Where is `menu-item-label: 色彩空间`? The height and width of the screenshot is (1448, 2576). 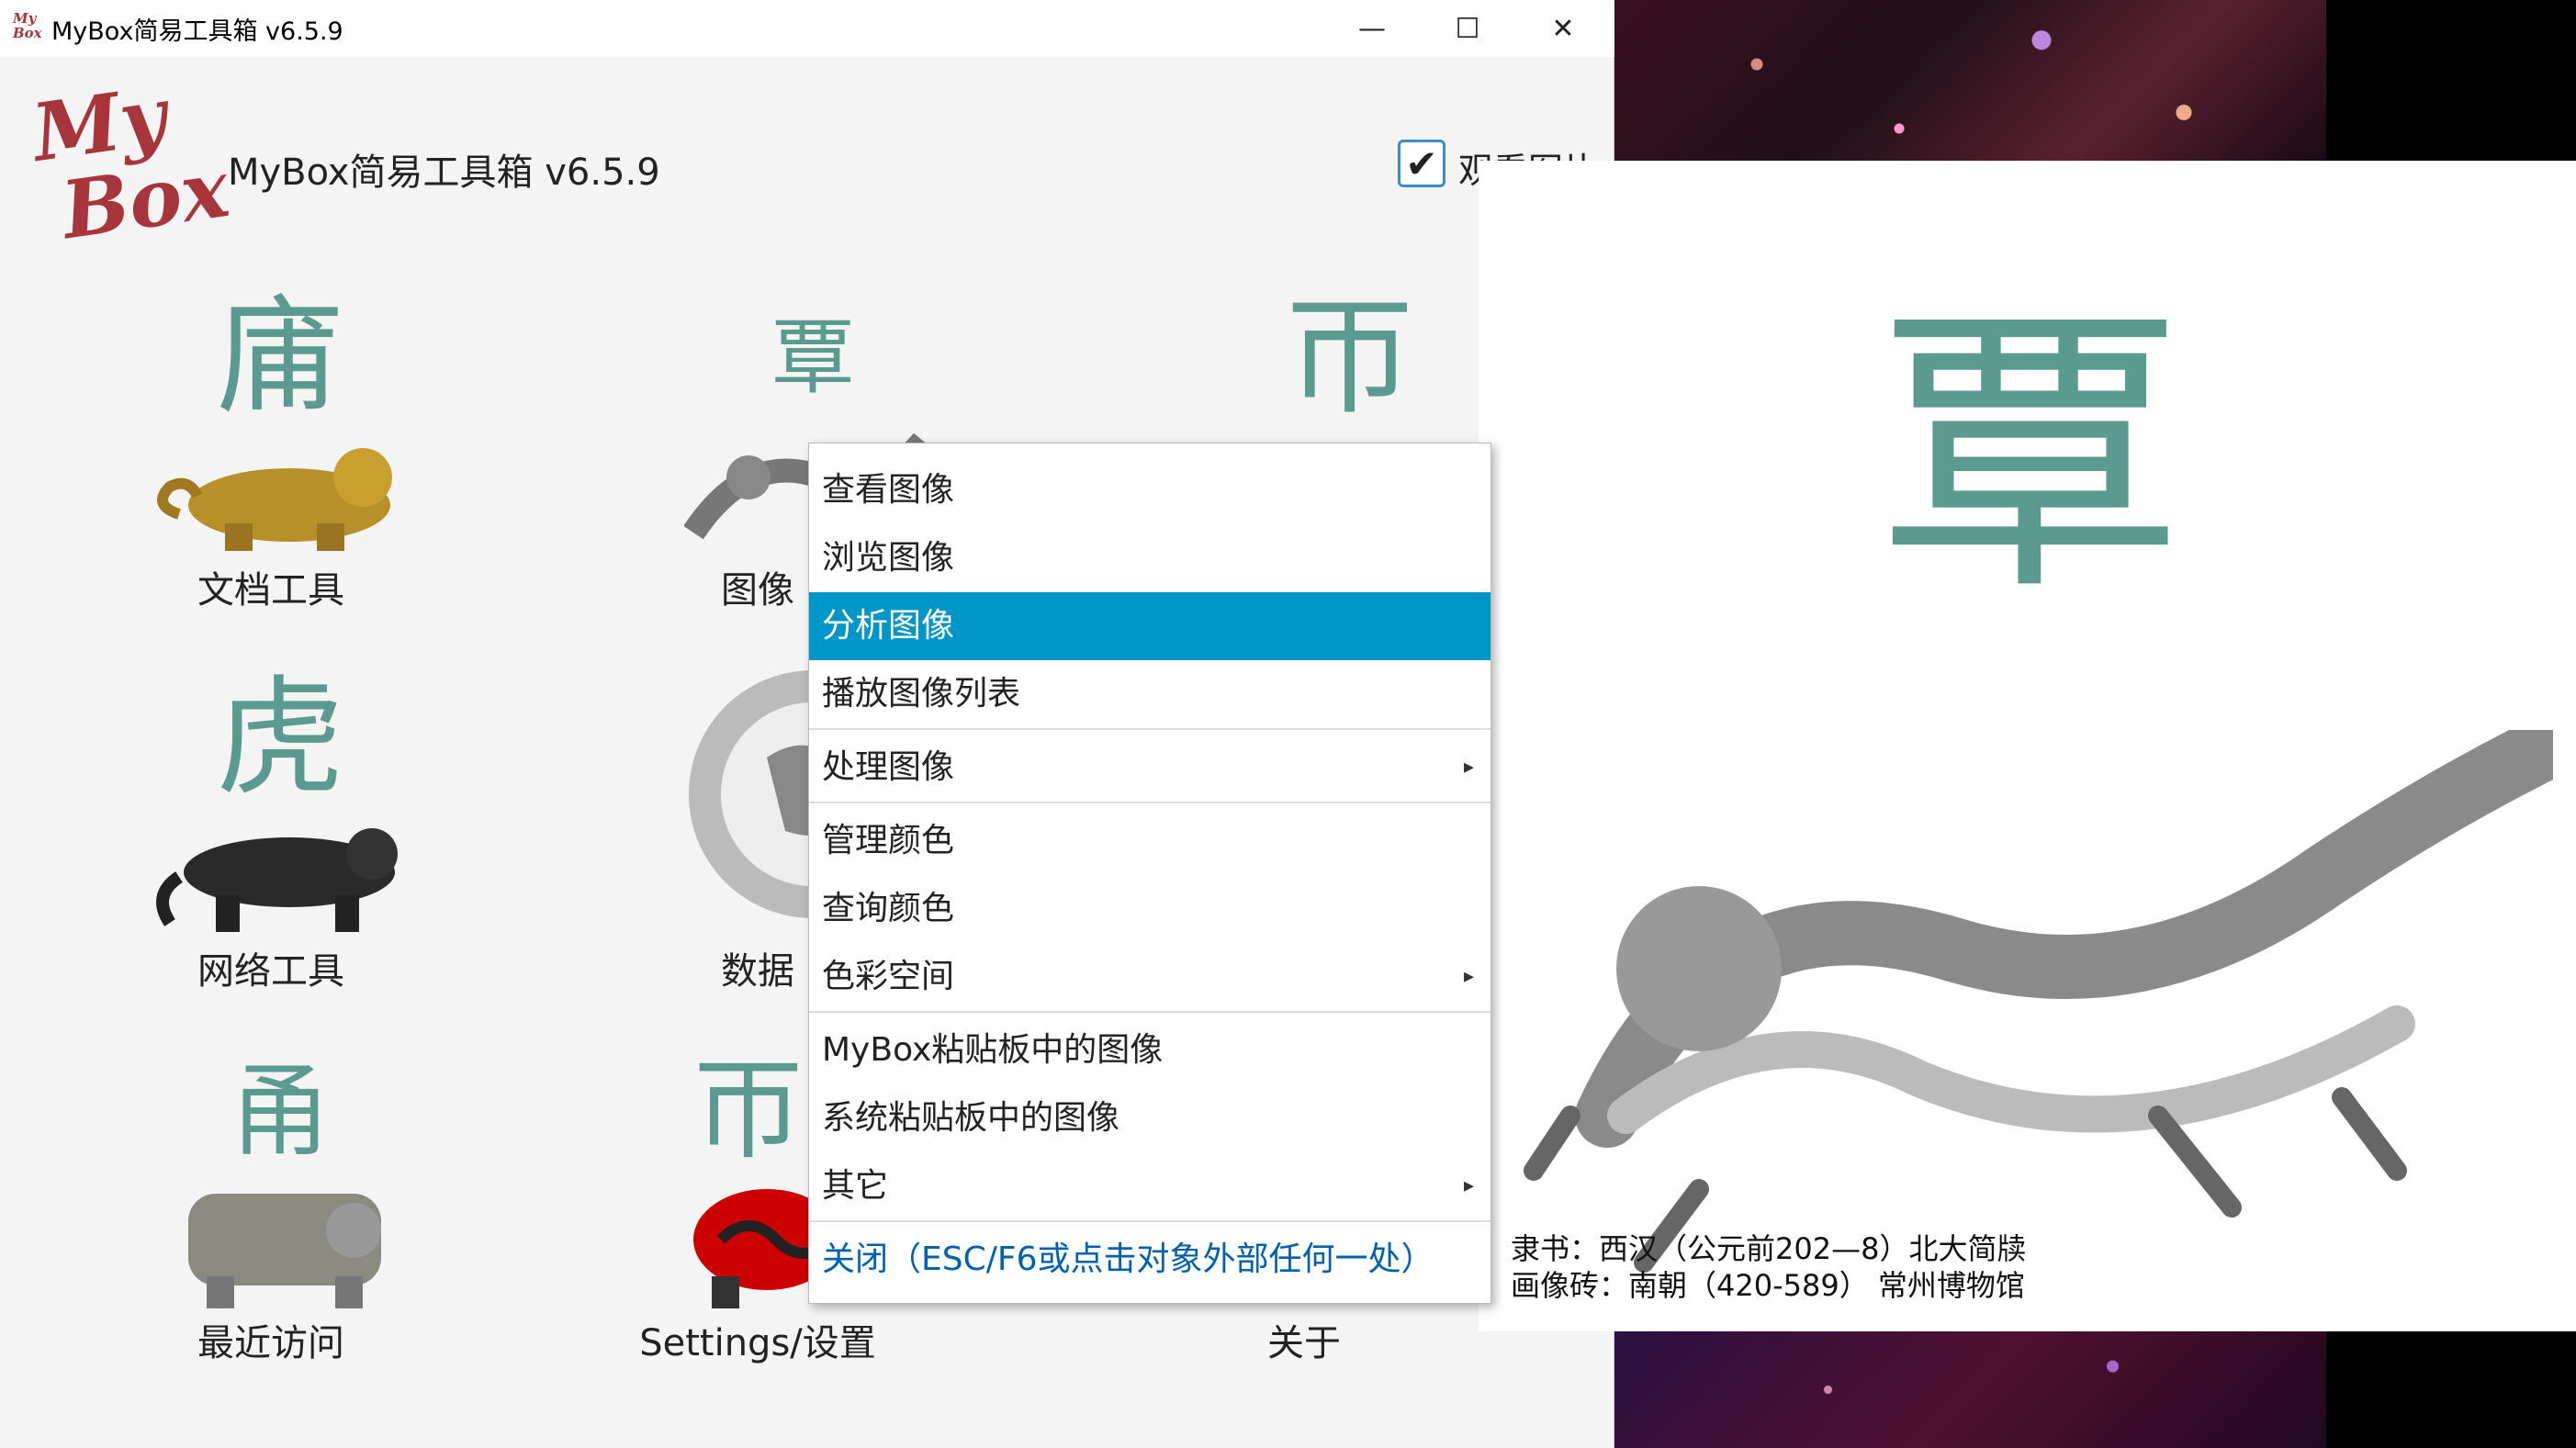
menu-item-label: 色彩空间 is located at coordinates (888, 976).